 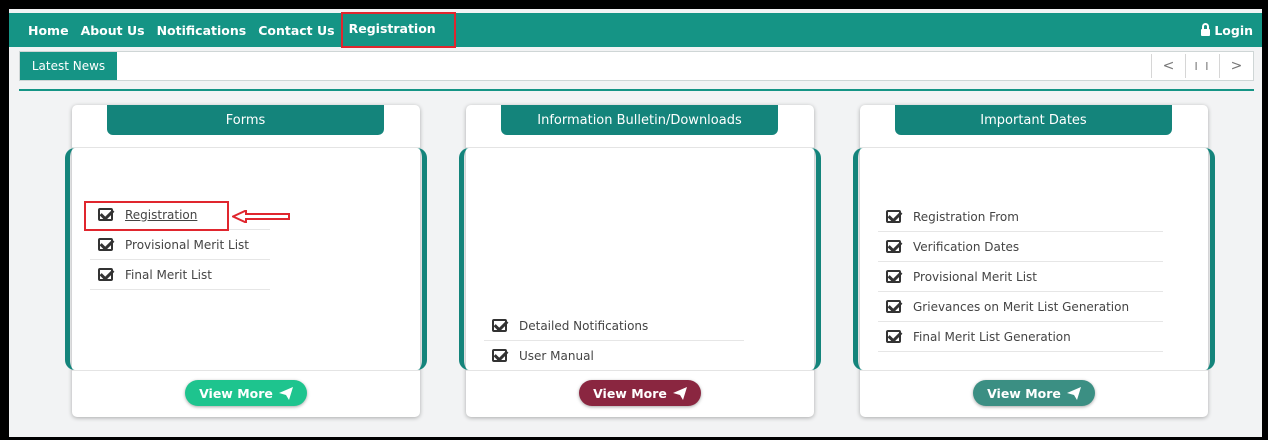 I want to click on item-label: User Manual, so click(x=556, y=355).